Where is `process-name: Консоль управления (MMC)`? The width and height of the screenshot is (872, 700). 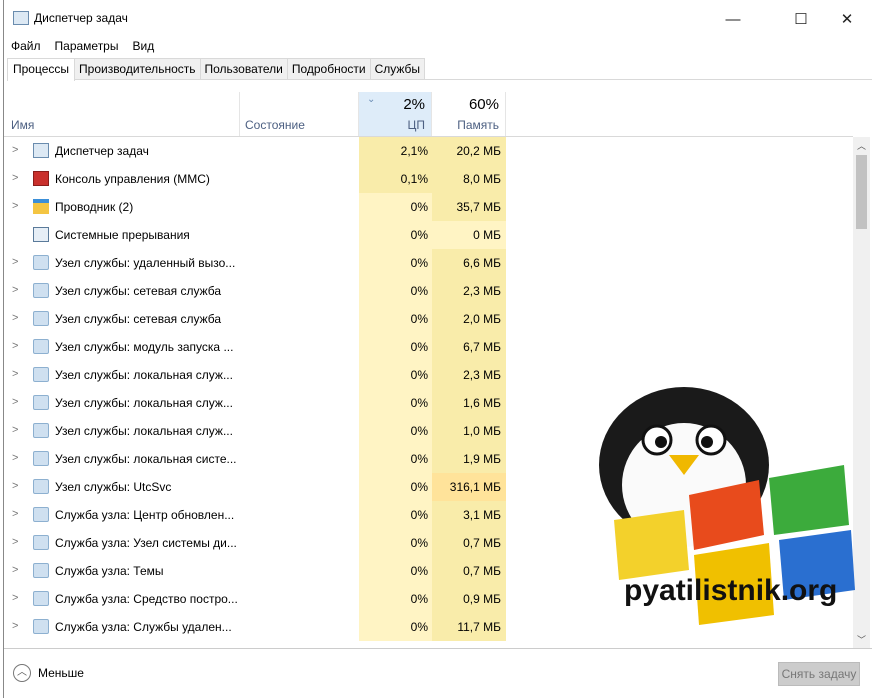 process-name: Консоль управления (MMC) is located at coordinates (132, 179).